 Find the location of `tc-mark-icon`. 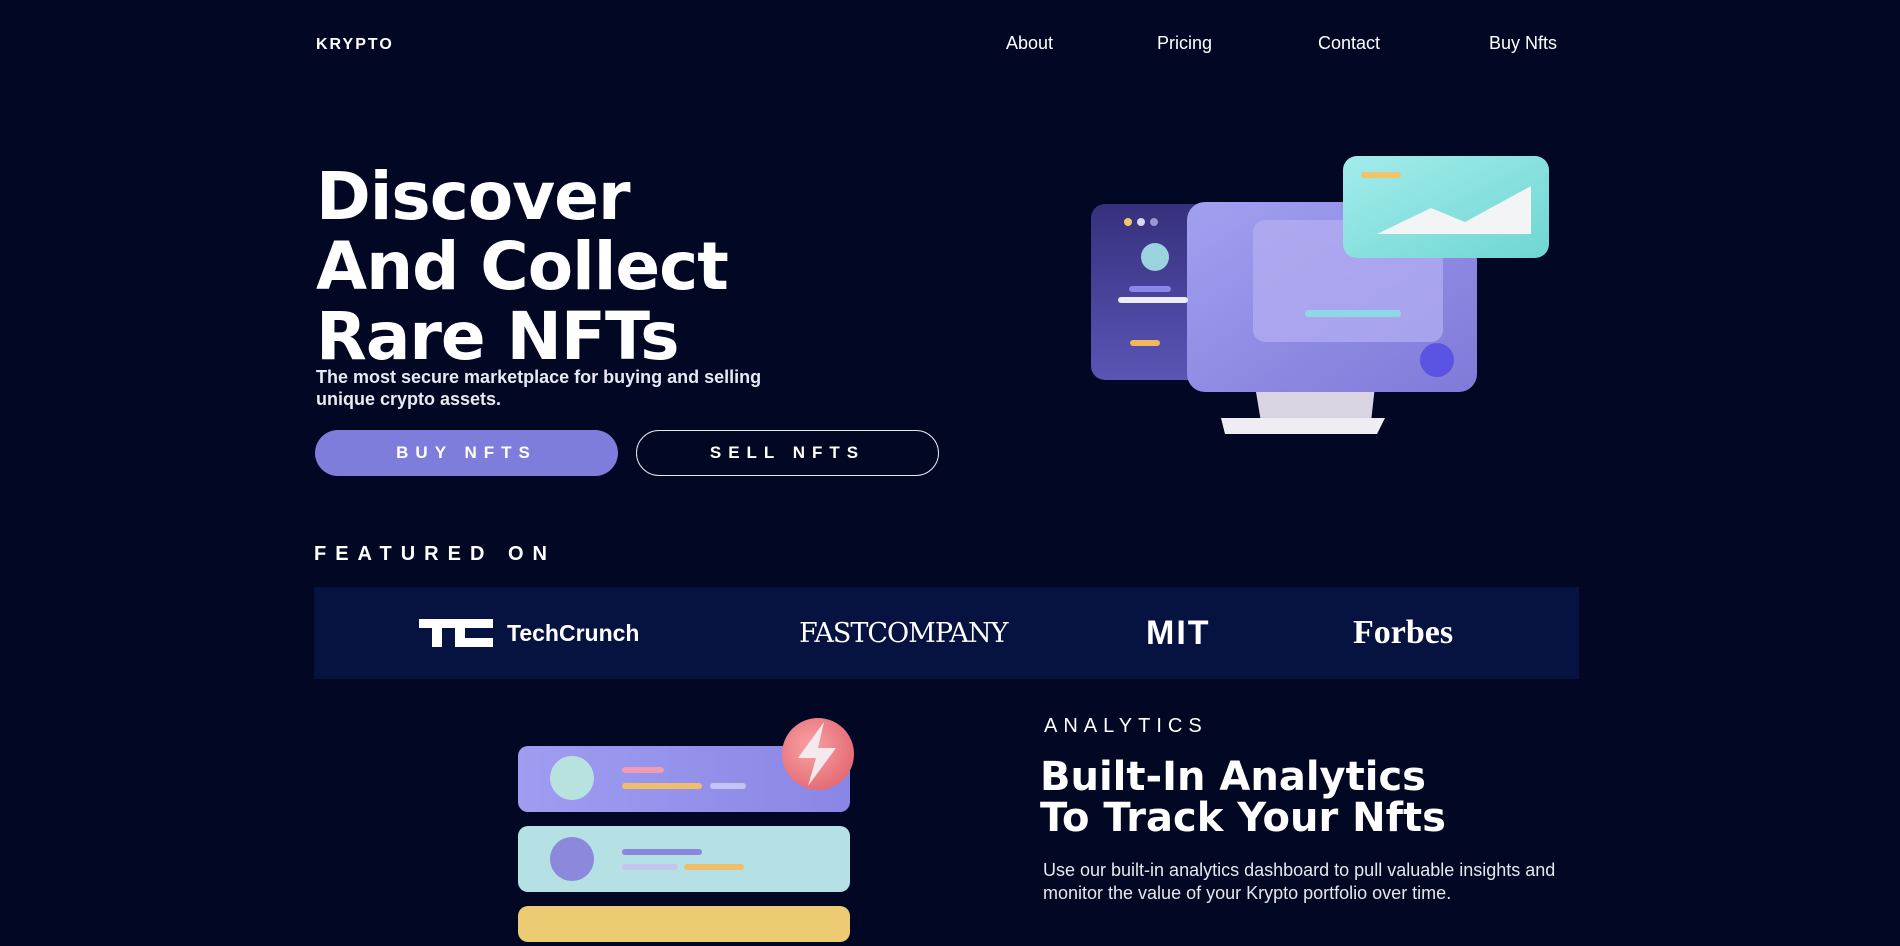

tc-mark-icon is located at coordinates (456, 633).